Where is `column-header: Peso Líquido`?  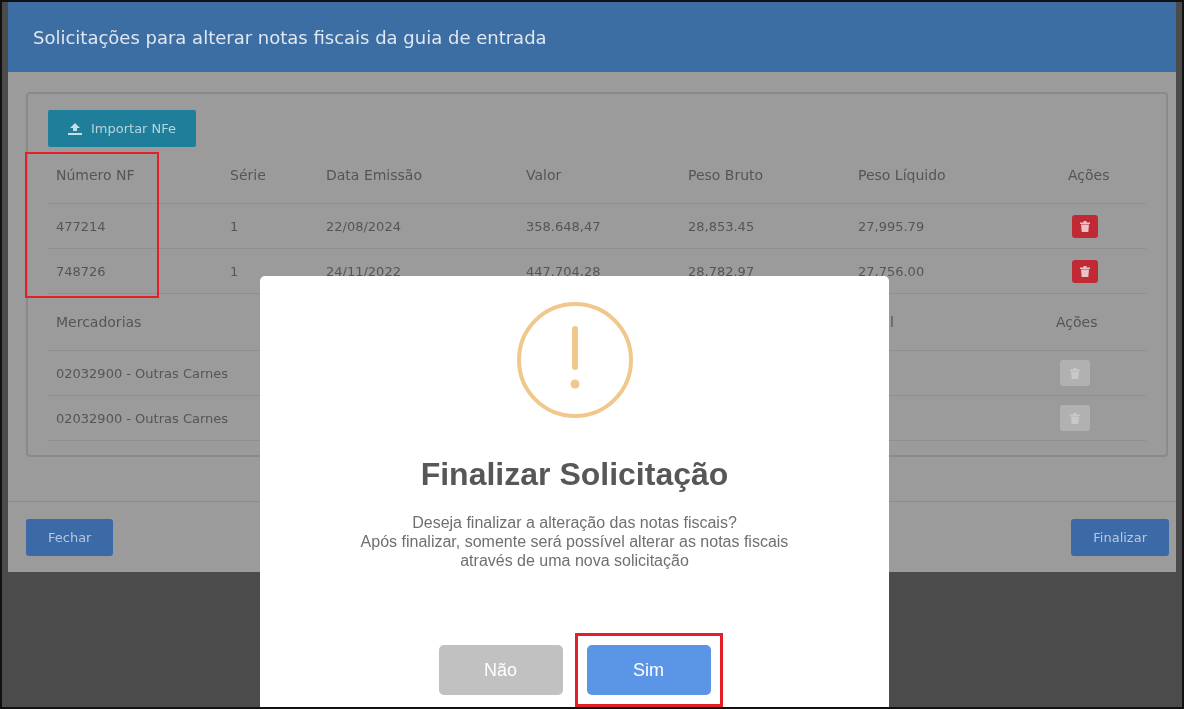
column-header: Peso Líquido is located at coordinates (902, 175).